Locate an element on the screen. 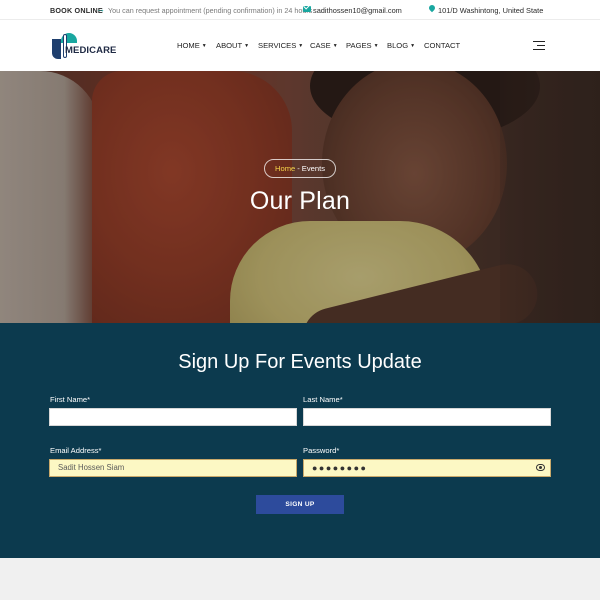  first-name-field is located at coordinates (173, 417).